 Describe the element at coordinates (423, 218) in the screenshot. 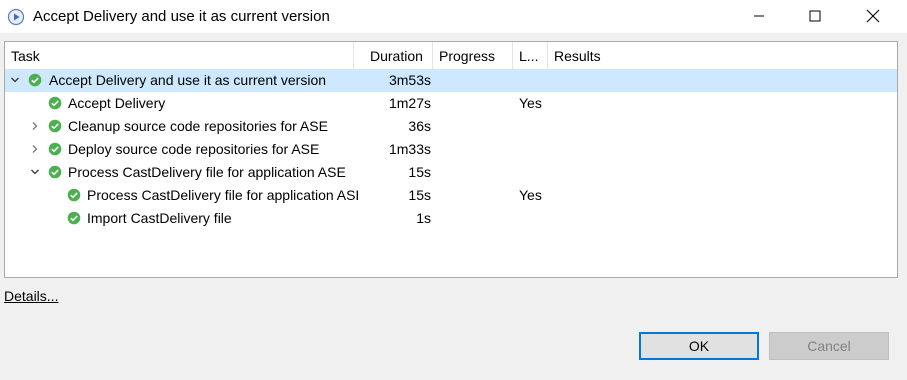

I see `duration-cell: 1s` at that location.